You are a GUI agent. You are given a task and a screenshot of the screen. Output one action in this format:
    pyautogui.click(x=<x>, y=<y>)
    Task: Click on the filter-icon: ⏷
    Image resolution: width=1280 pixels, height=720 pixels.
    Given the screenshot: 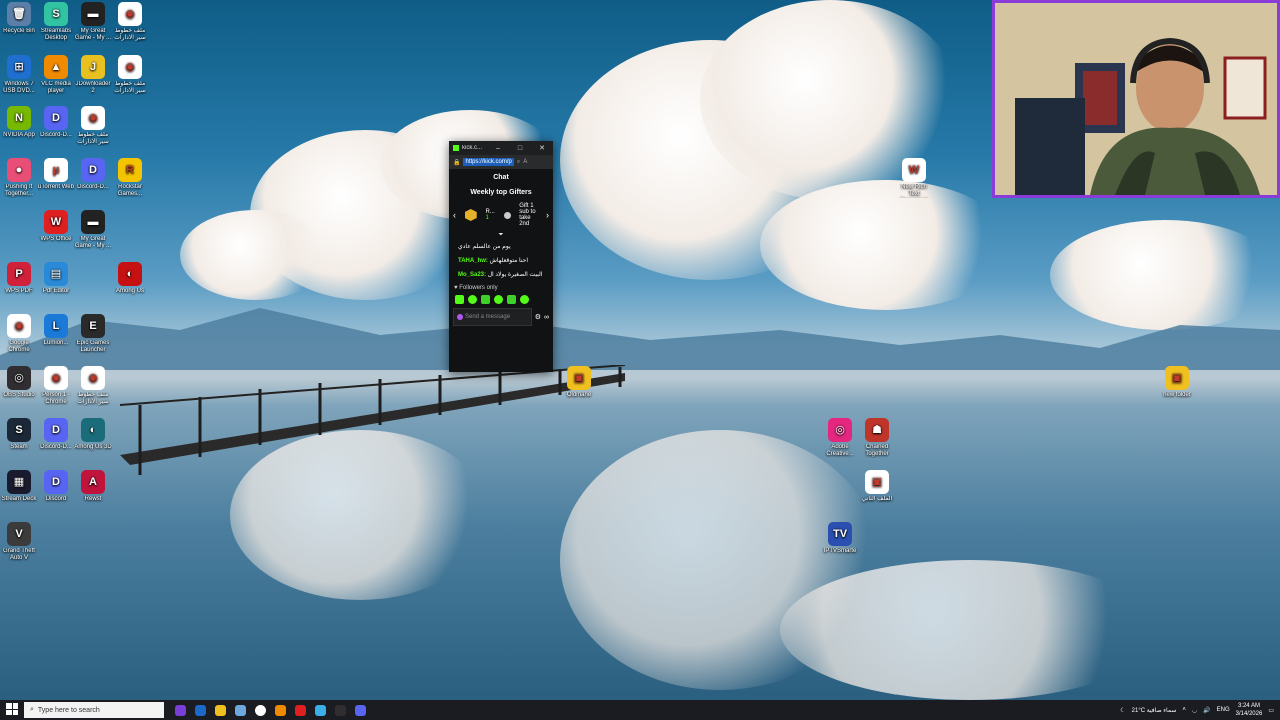 What is the action you would take?
    pyautogui.click(x=501, y=235)
    